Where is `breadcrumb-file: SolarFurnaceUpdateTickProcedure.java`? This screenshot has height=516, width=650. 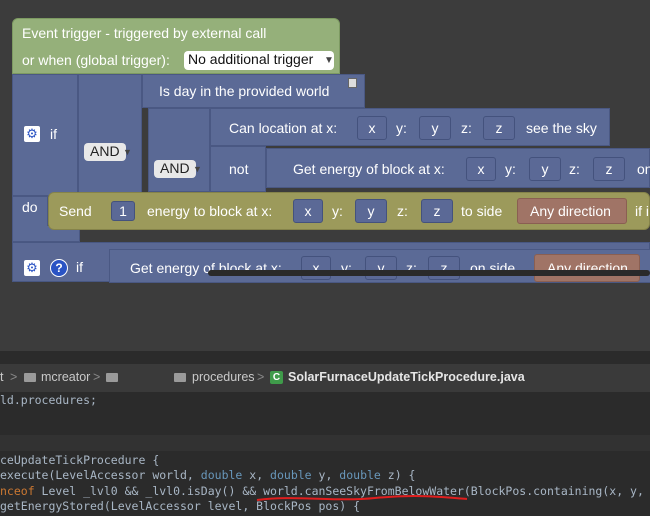 breadcrumb-file: SolarFurnaceUpdateTickProcedure.java is located at coordinates (406, 377).